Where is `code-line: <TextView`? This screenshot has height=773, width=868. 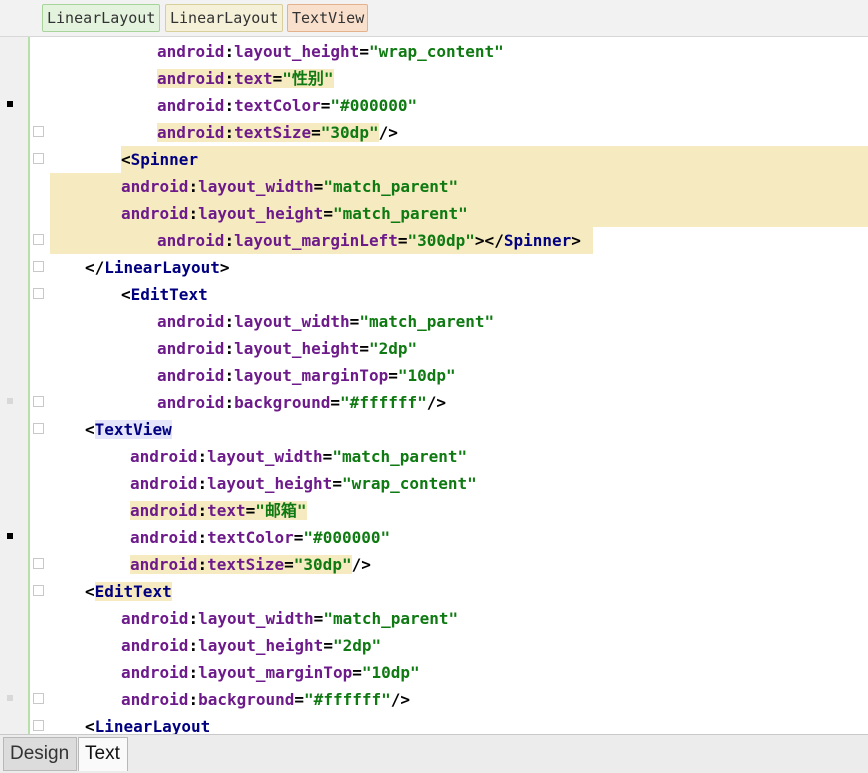 code-line: <TextView is located at coordinates (128, 429).